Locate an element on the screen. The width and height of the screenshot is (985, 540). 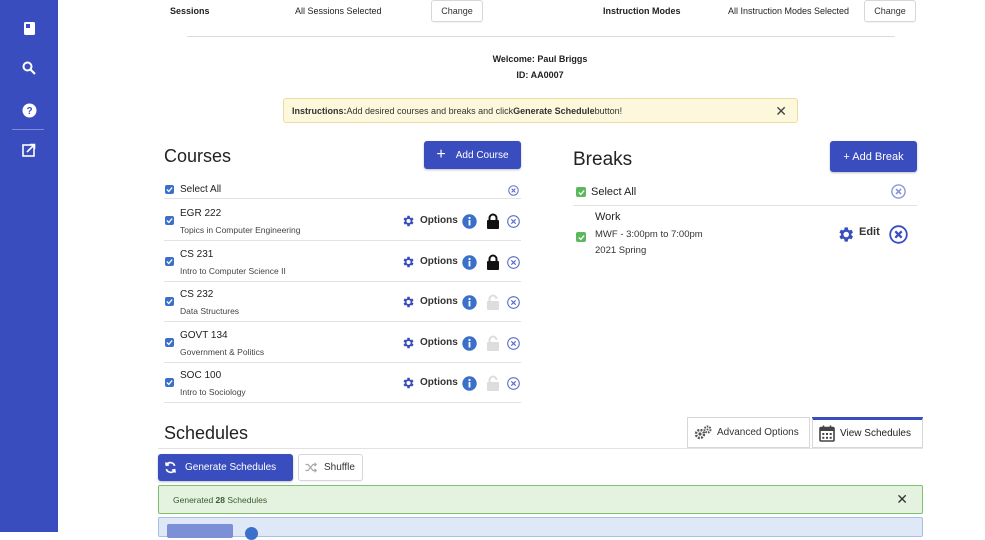
course-code: CS 232 is located at coordinates (197, 294).